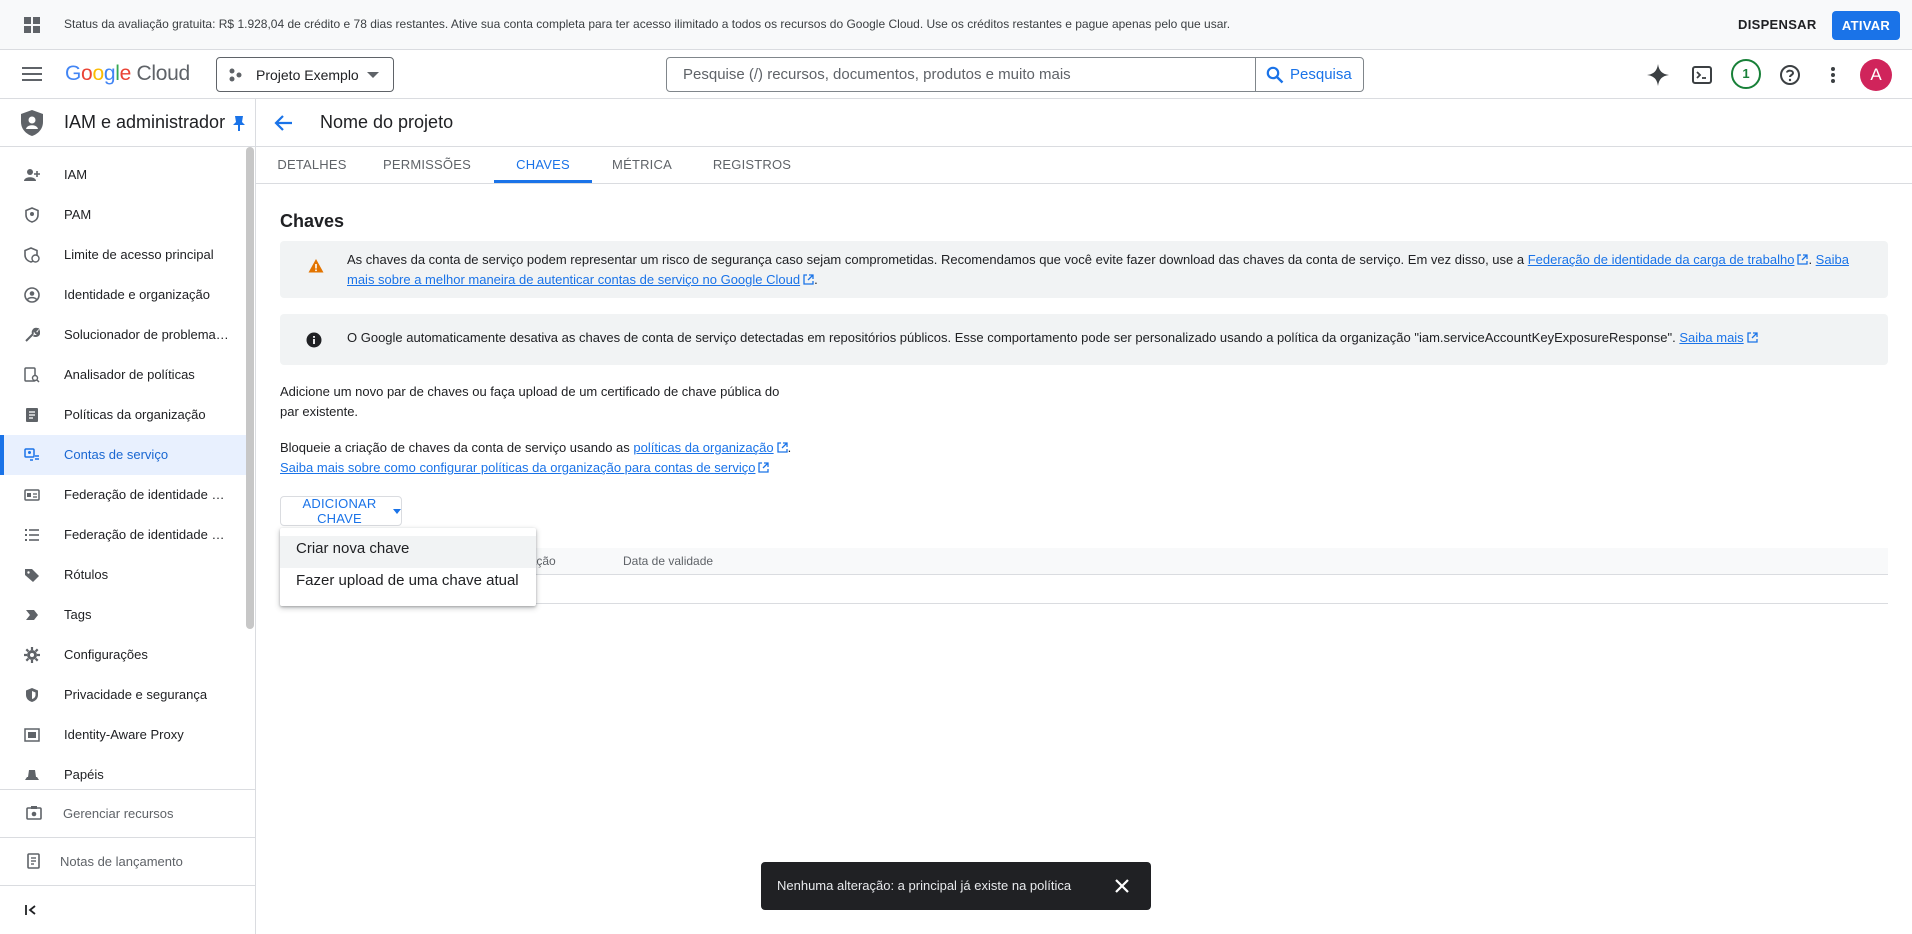 The height and width of the screenshot is (934, 1912). Describe the element at coordinates (1790, 75) in the screenshot. I see `help-icon` at that location.